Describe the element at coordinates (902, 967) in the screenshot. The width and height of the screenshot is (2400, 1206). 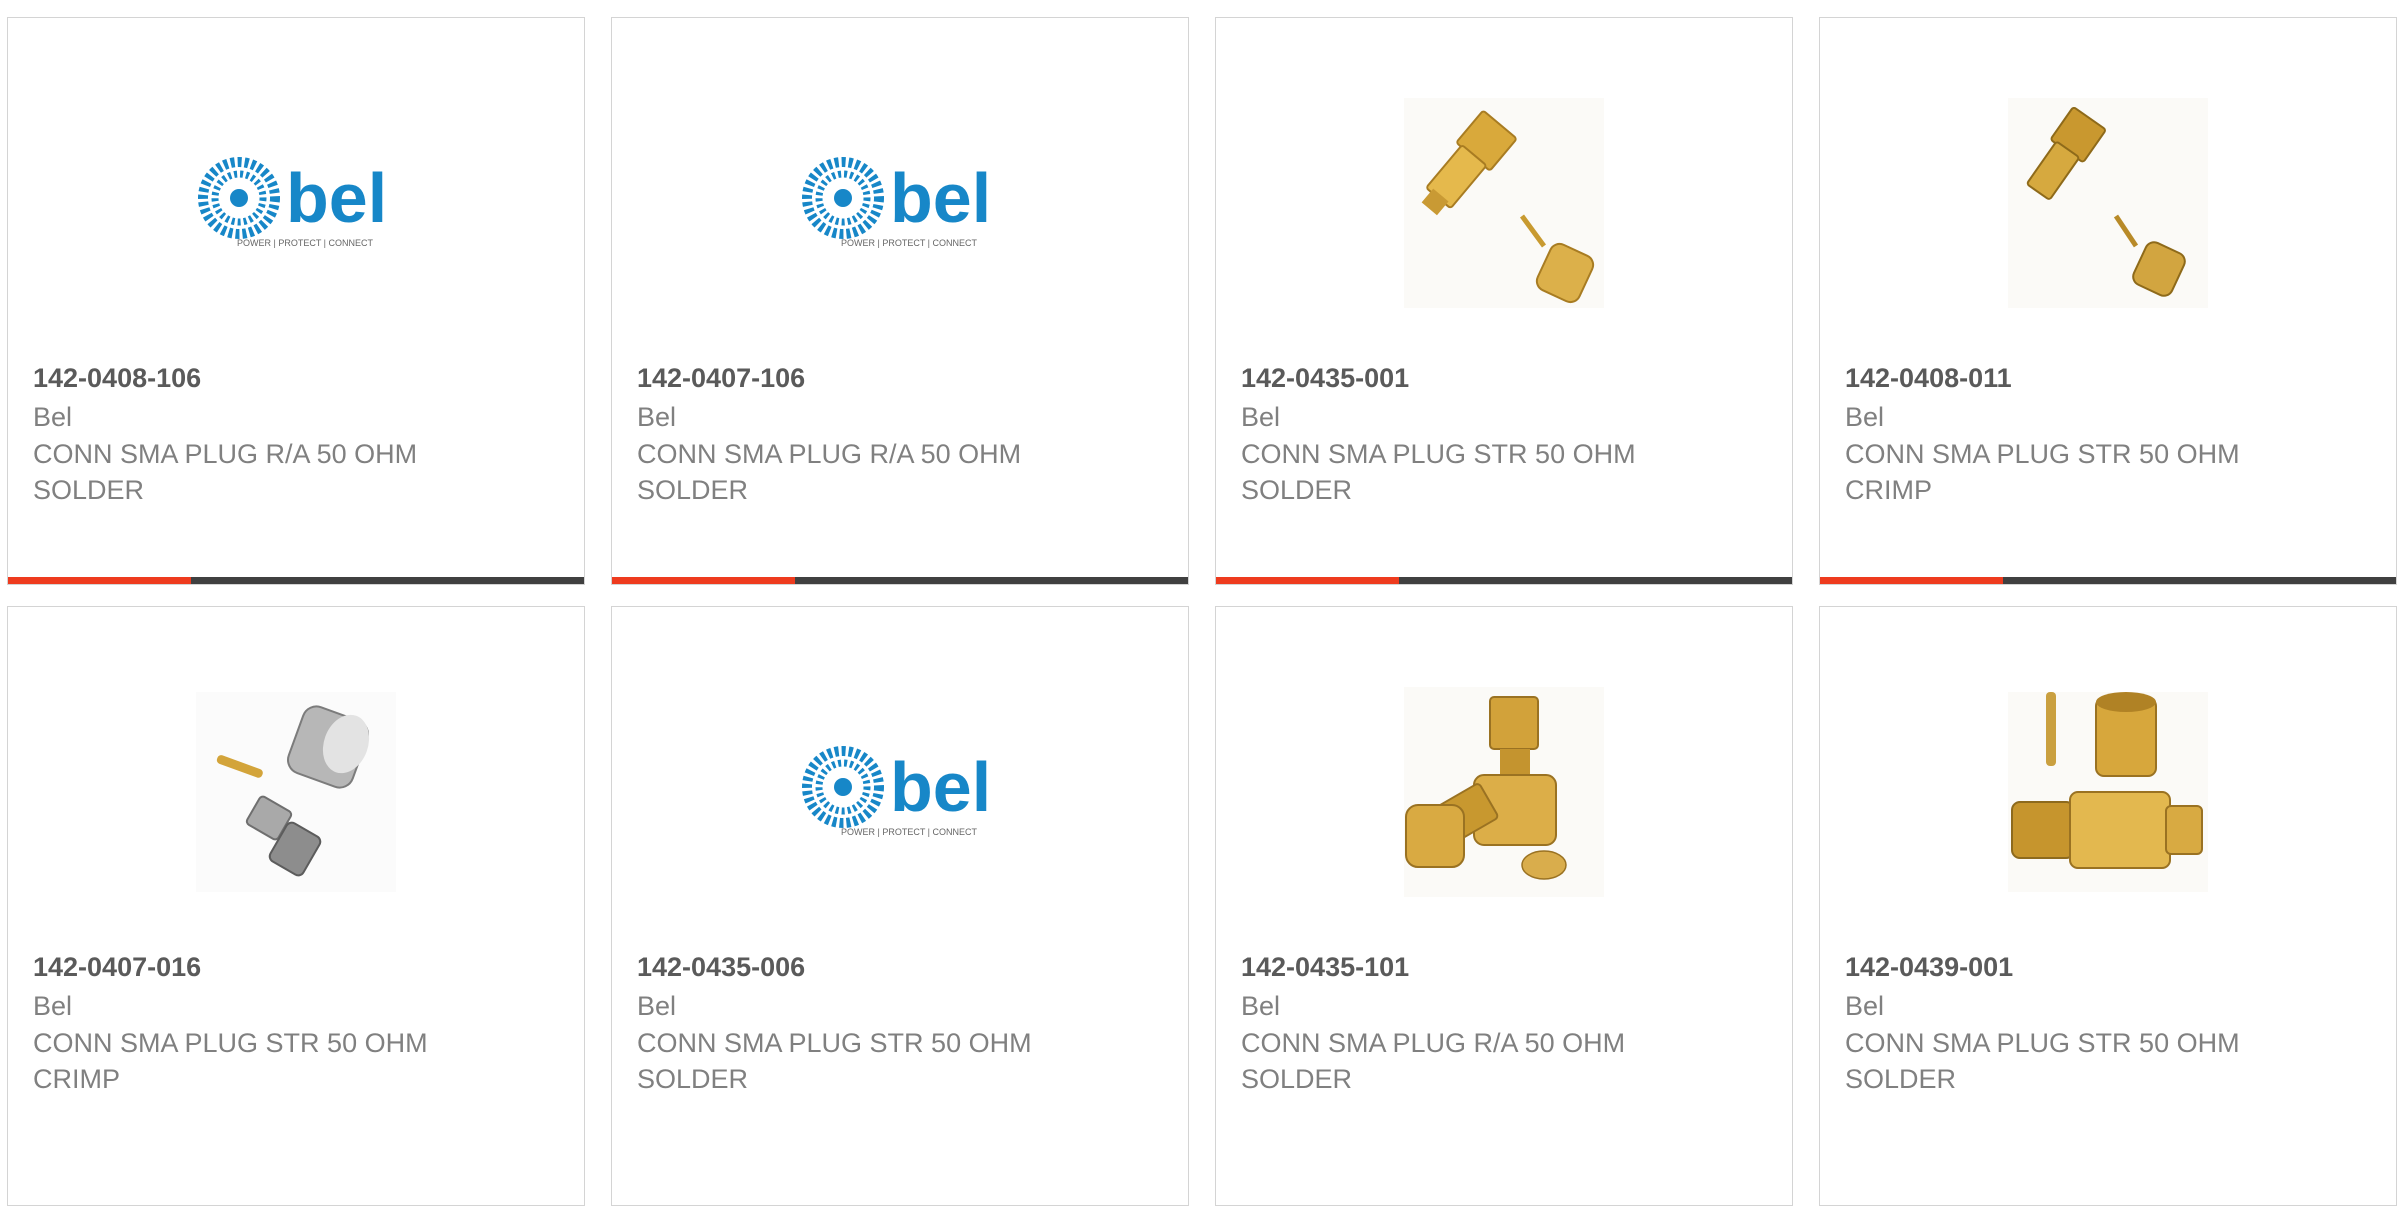
I see `part-number: 142-0435-006` at that location.